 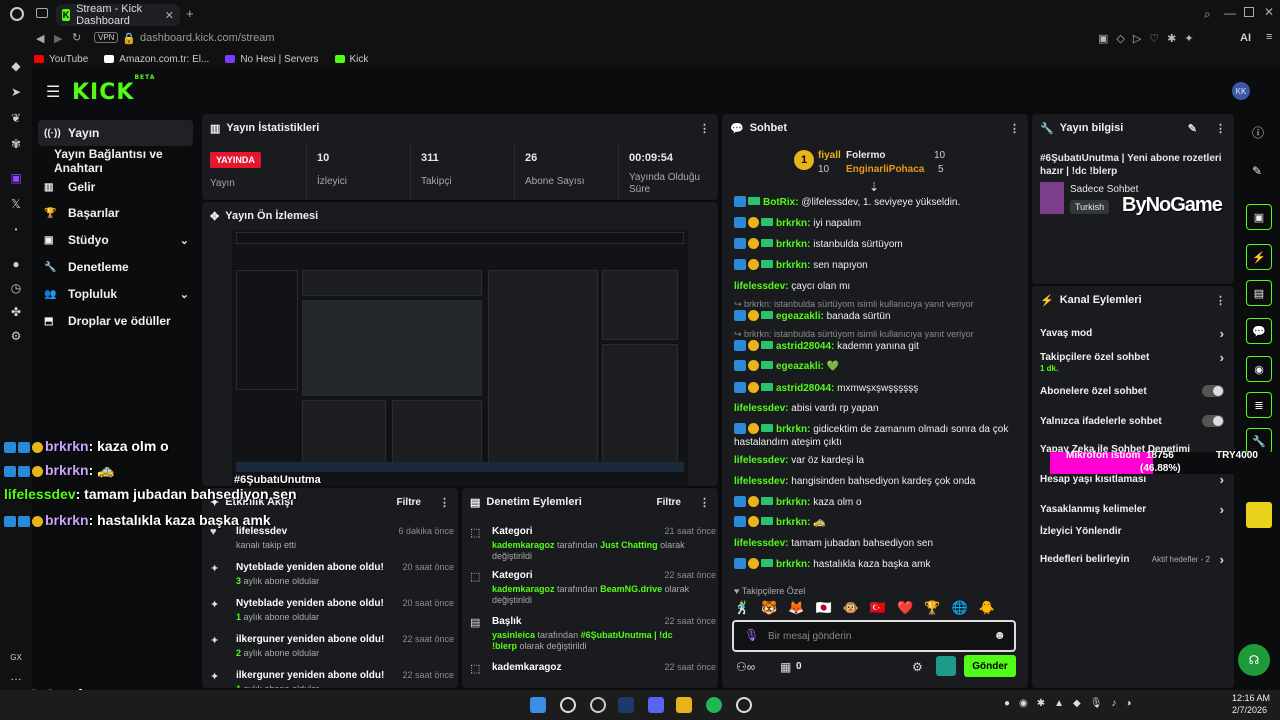 What do you see at coordinates (1132, 531) in the screenshot?
I see `channel-action-row: İzleyici Yönlendir` at bounding box center [1132, 531].